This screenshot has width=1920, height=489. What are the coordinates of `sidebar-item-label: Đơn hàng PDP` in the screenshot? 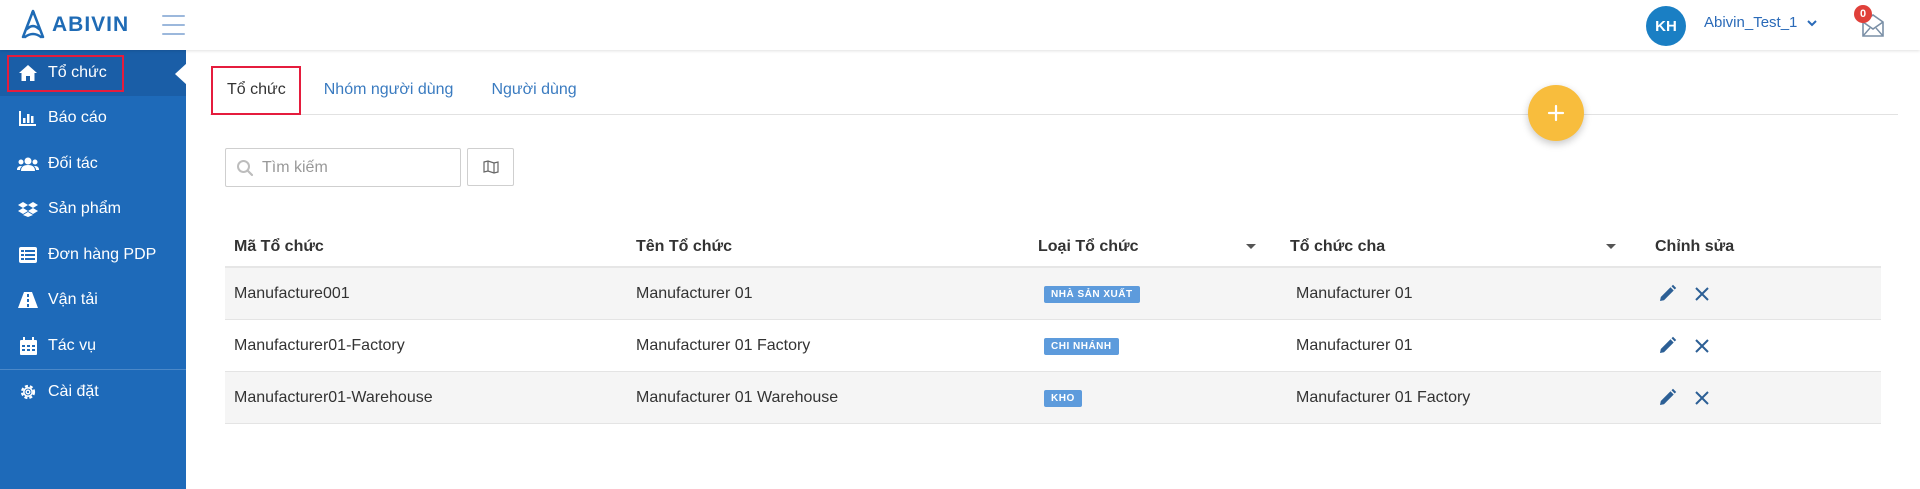 It's located at (102, 254).